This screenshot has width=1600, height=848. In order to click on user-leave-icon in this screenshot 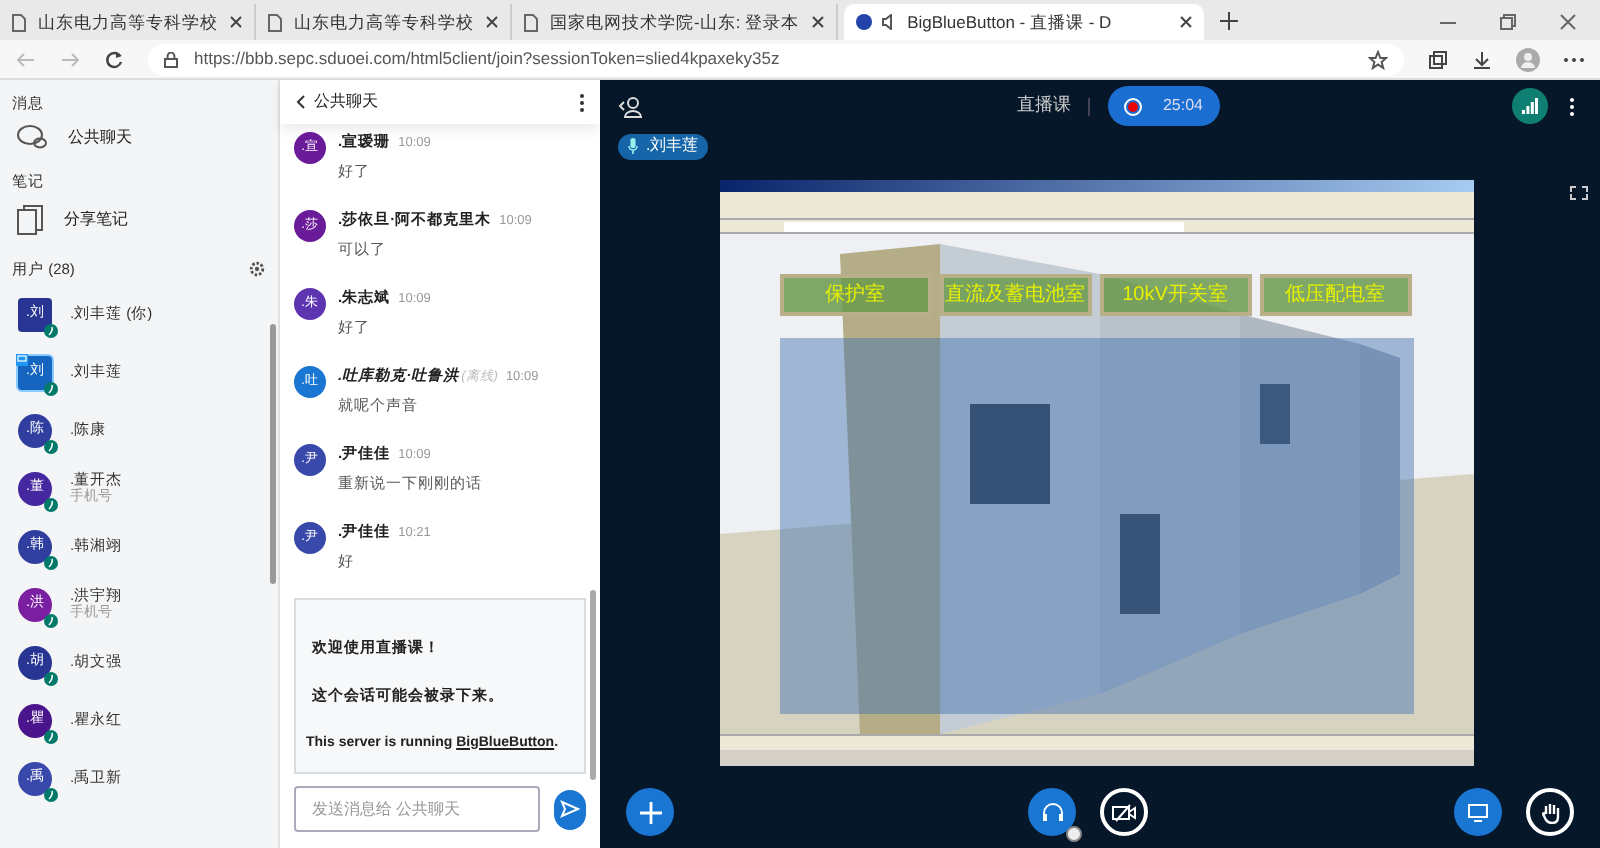, I will do `click(631, 106)`.